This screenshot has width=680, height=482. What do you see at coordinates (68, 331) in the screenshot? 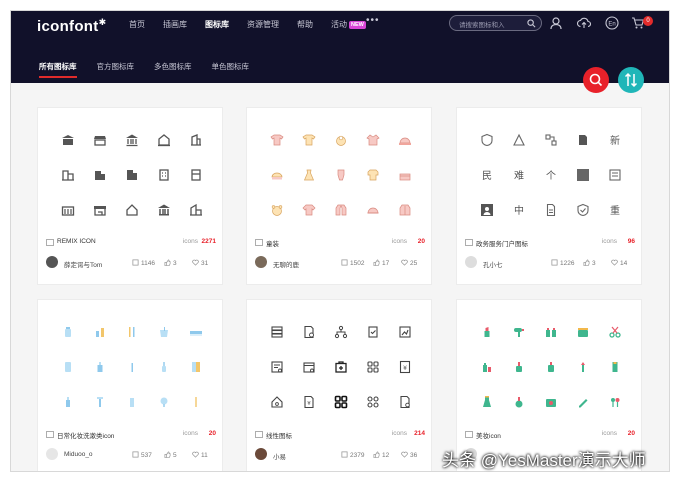
I see `bottle-icon` at bounding box center [68, 331].